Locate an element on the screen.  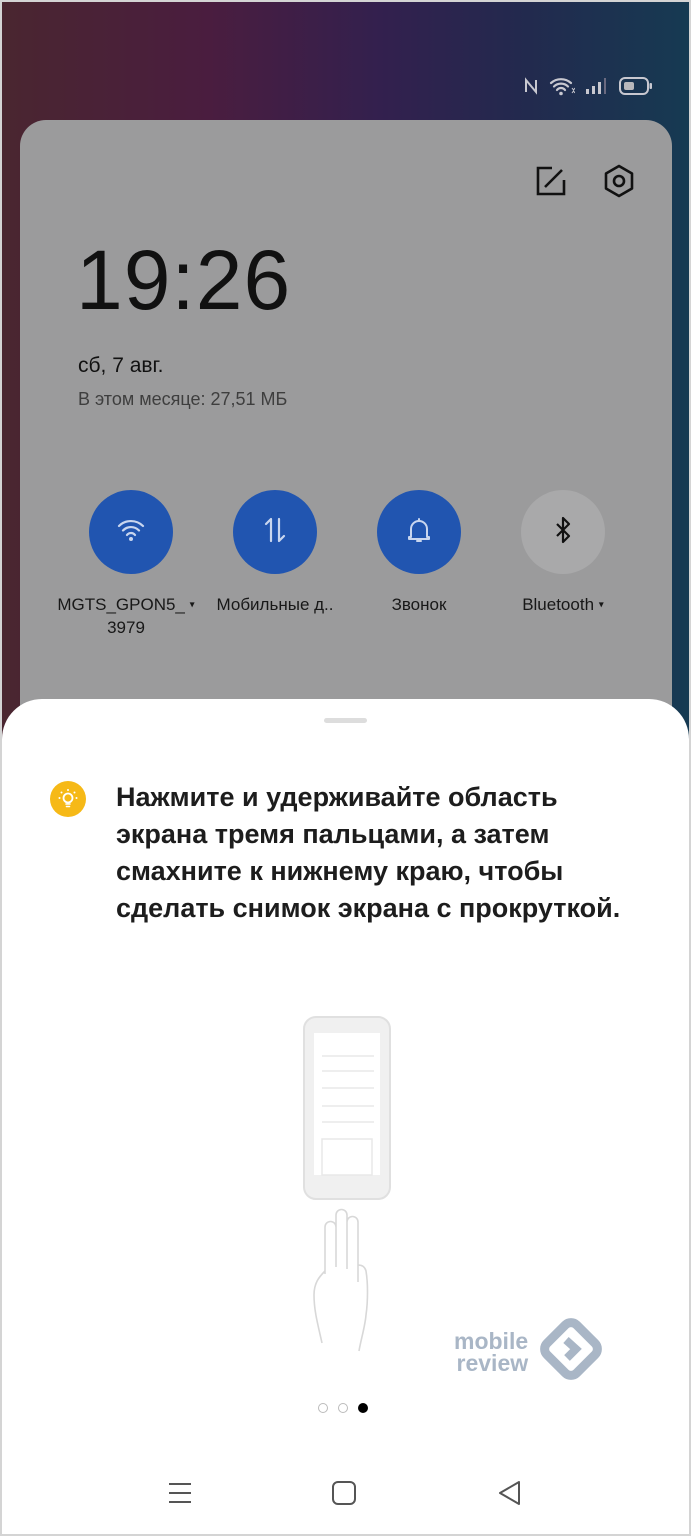
bluetooth-icon is located at coordinates (563, 532).